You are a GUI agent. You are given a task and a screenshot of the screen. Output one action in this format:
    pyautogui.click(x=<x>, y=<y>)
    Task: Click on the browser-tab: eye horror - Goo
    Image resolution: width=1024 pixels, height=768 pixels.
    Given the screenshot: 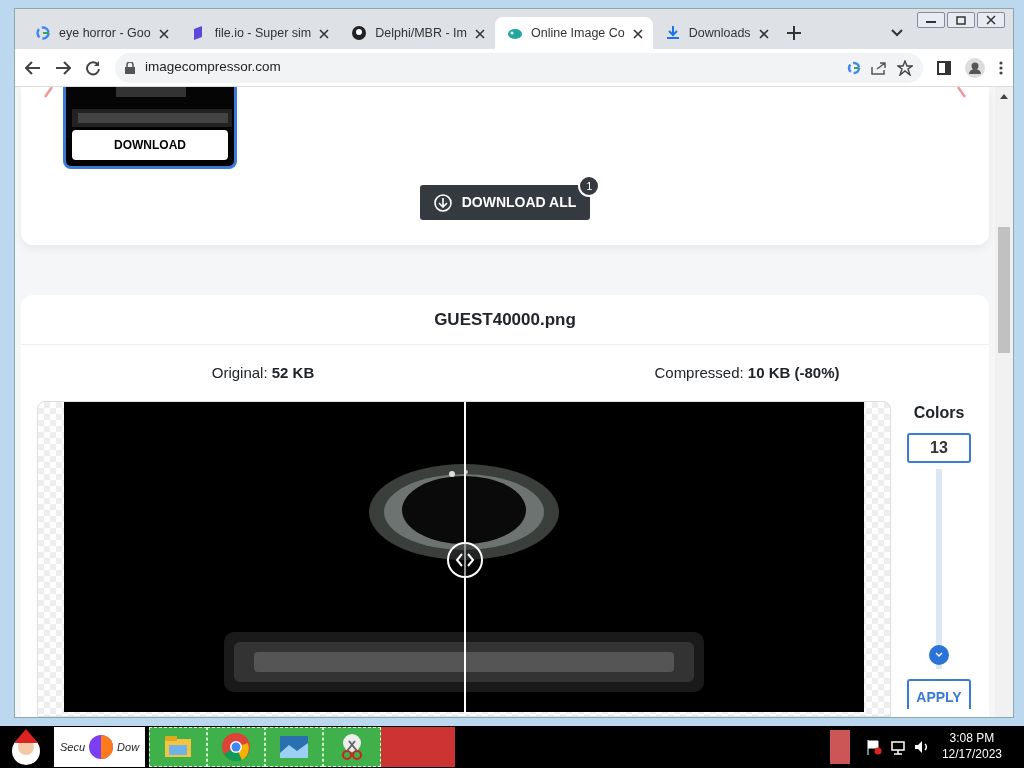 What is the action you would take?
    pyautogui.click(x=101, y=33)
    